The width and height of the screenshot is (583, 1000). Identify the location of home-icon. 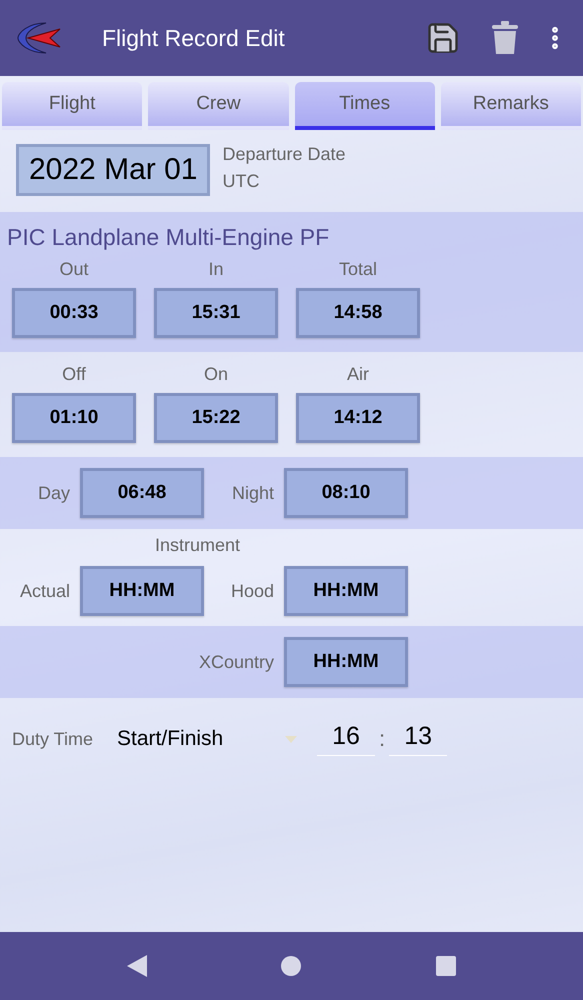
(291, 966).